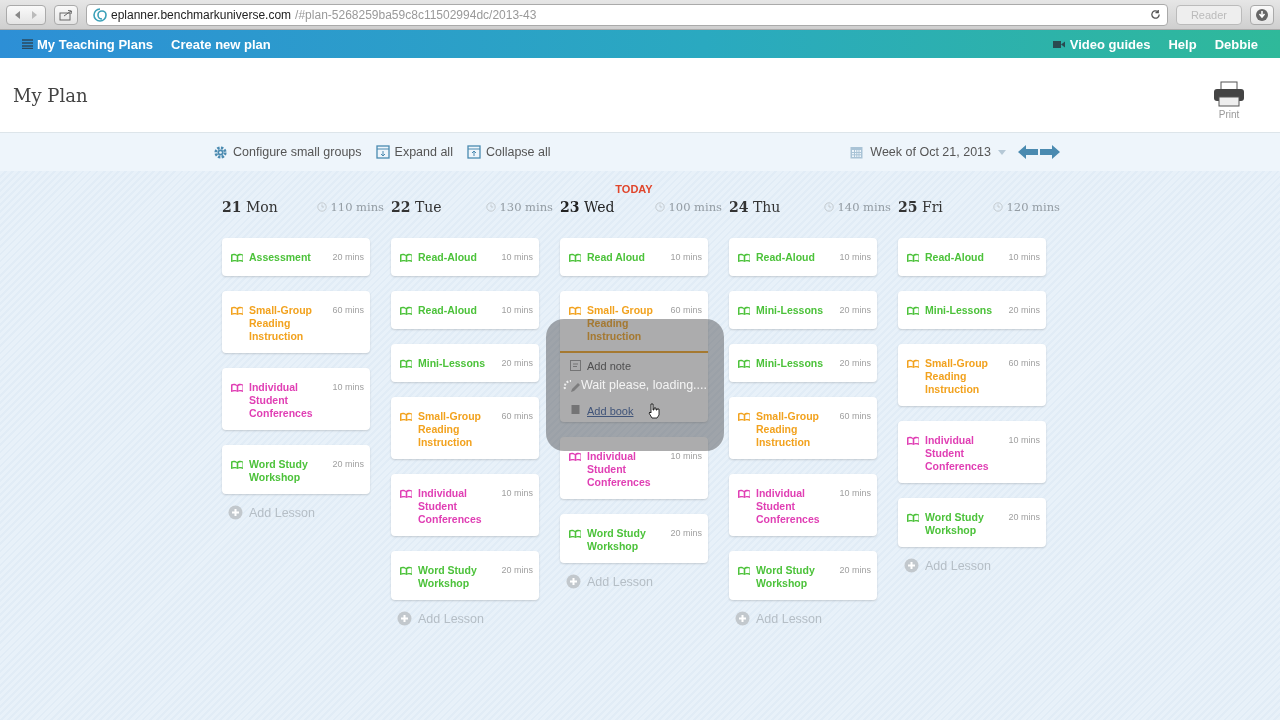 The image size is (1280, 720). Describe the element at coordinates (610, 410) in the screenshot. I see `lesson-action-link: Add book` at that location.